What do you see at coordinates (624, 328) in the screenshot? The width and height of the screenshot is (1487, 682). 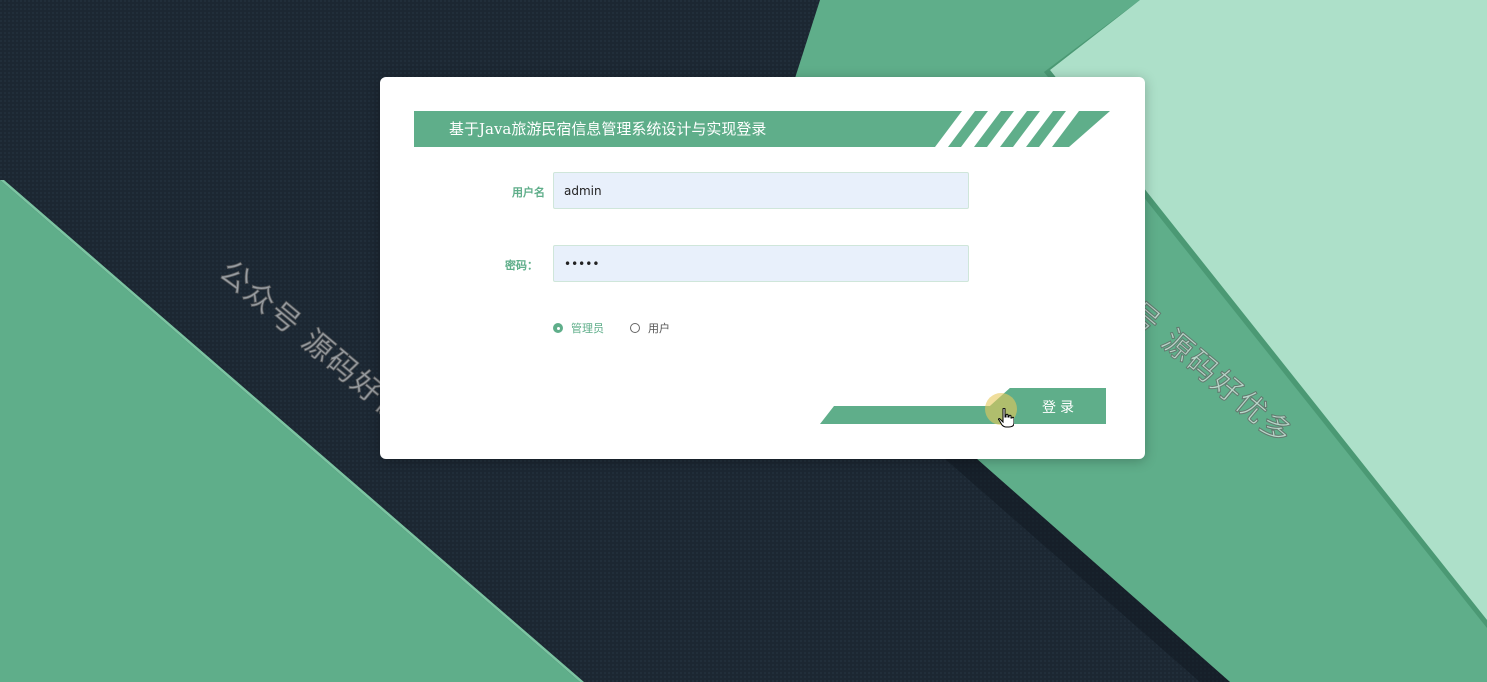 I see `role-radio-group: 管理员 用户` at bounding box center [624, 328].